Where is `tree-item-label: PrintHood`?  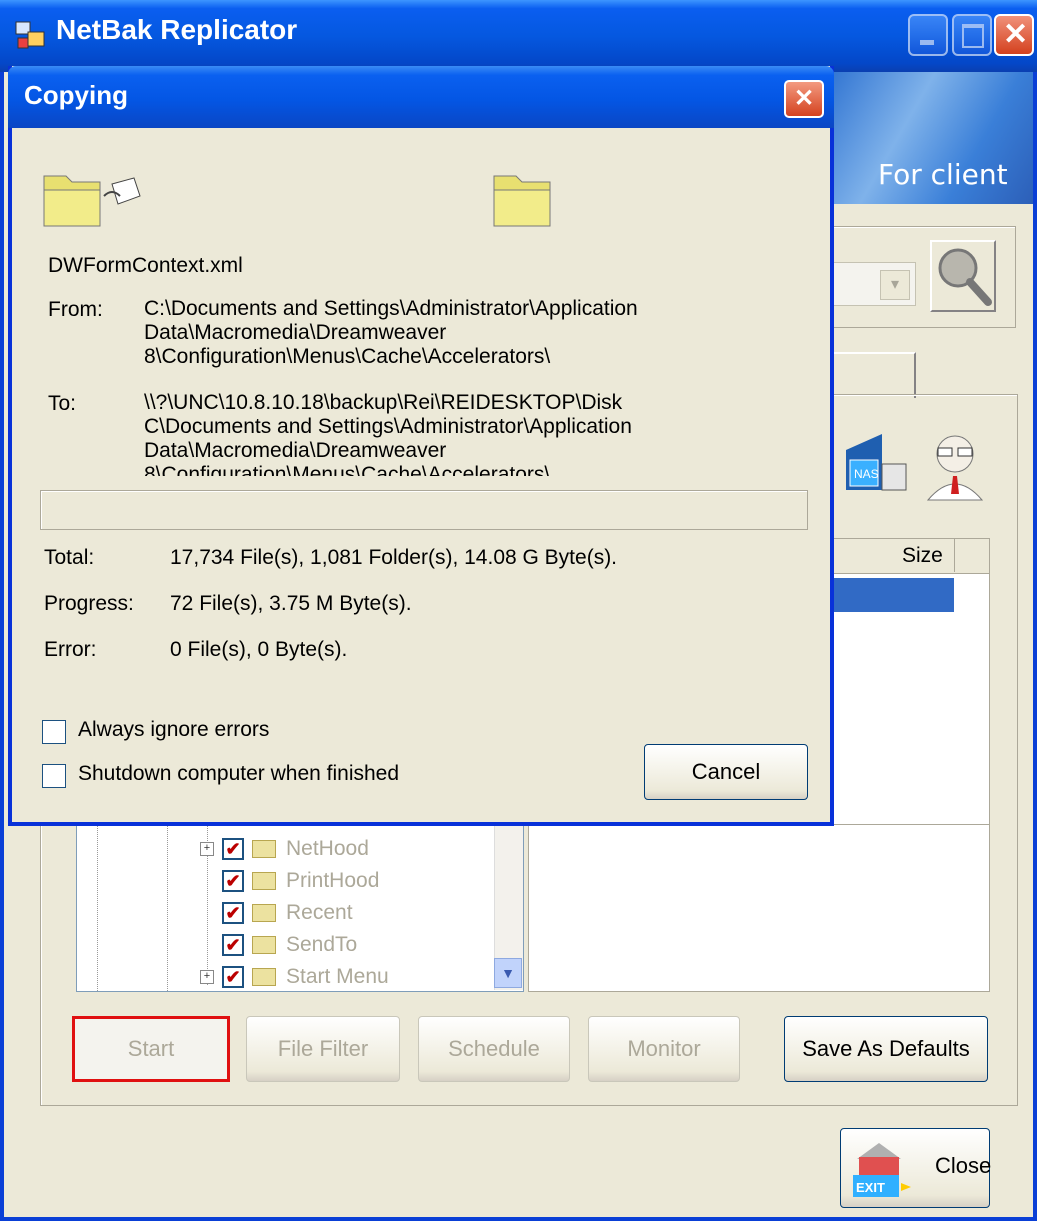
tree-item-label: PrintHood is located at coordinates (333, 880).